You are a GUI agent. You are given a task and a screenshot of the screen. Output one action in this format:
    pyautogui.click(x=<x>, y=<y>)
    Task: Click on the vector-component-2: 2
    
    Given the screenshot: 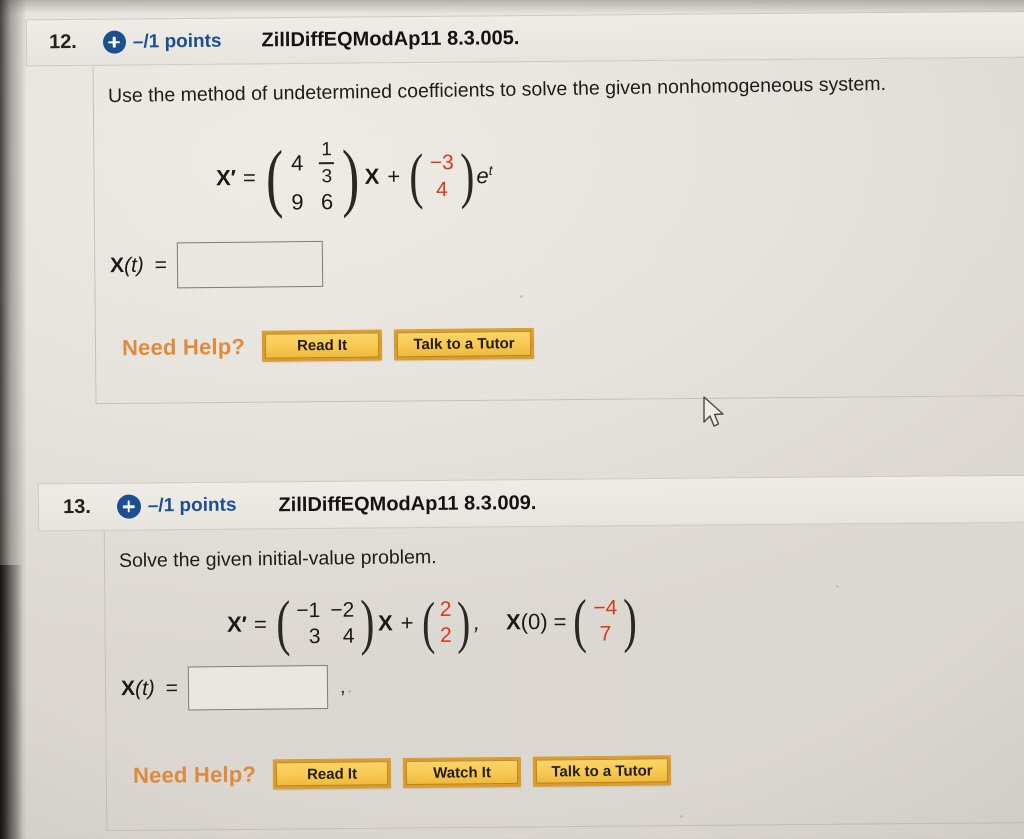 What is the action you would take?
    pyautogui.click(x=445, y=635)
    